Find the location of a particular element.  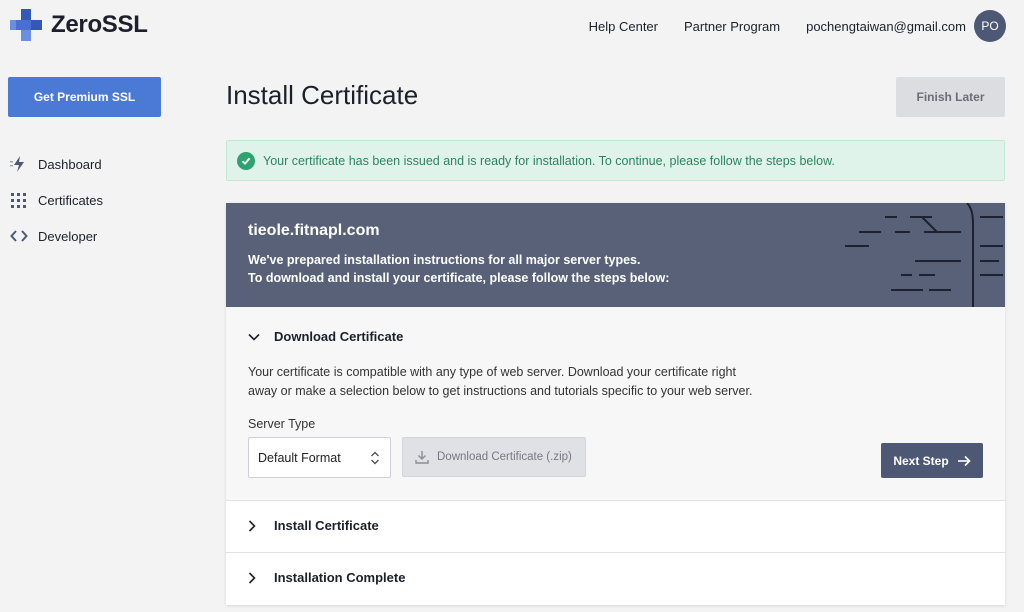

bolt-icon is located at coordinates (19, 164).